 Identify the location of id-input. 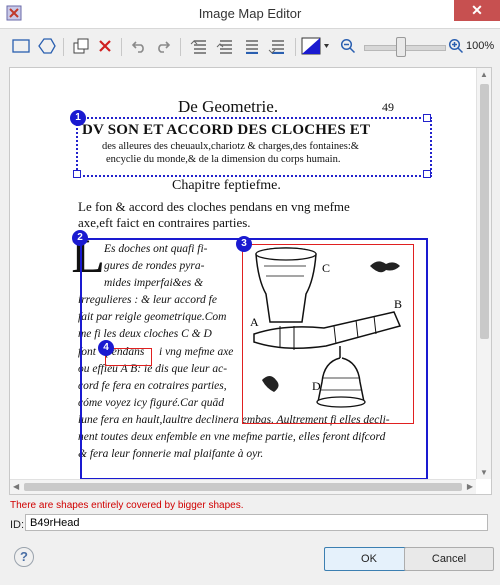
(256, 522).